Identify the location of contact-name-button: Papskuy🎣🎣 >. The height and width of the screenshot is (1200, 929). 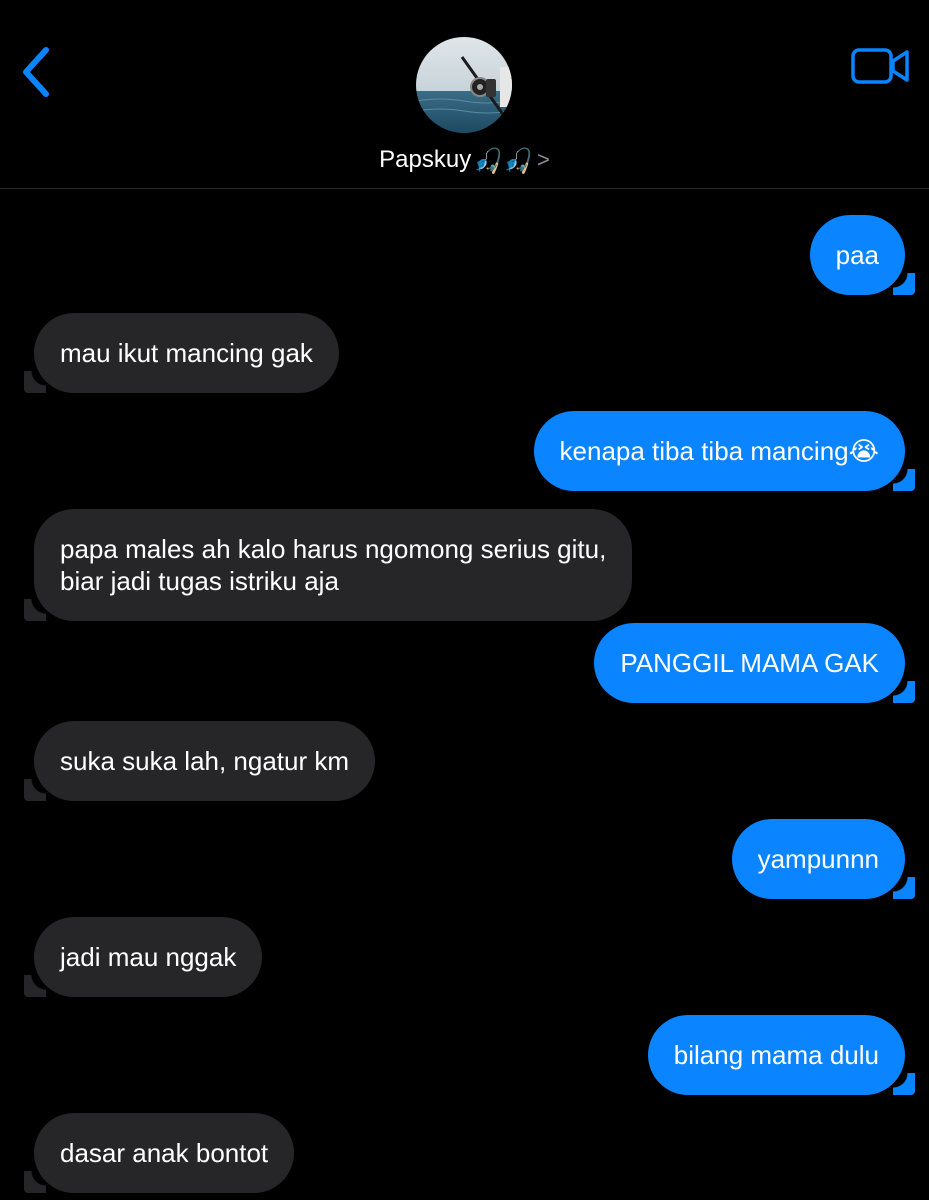
(464, 161).